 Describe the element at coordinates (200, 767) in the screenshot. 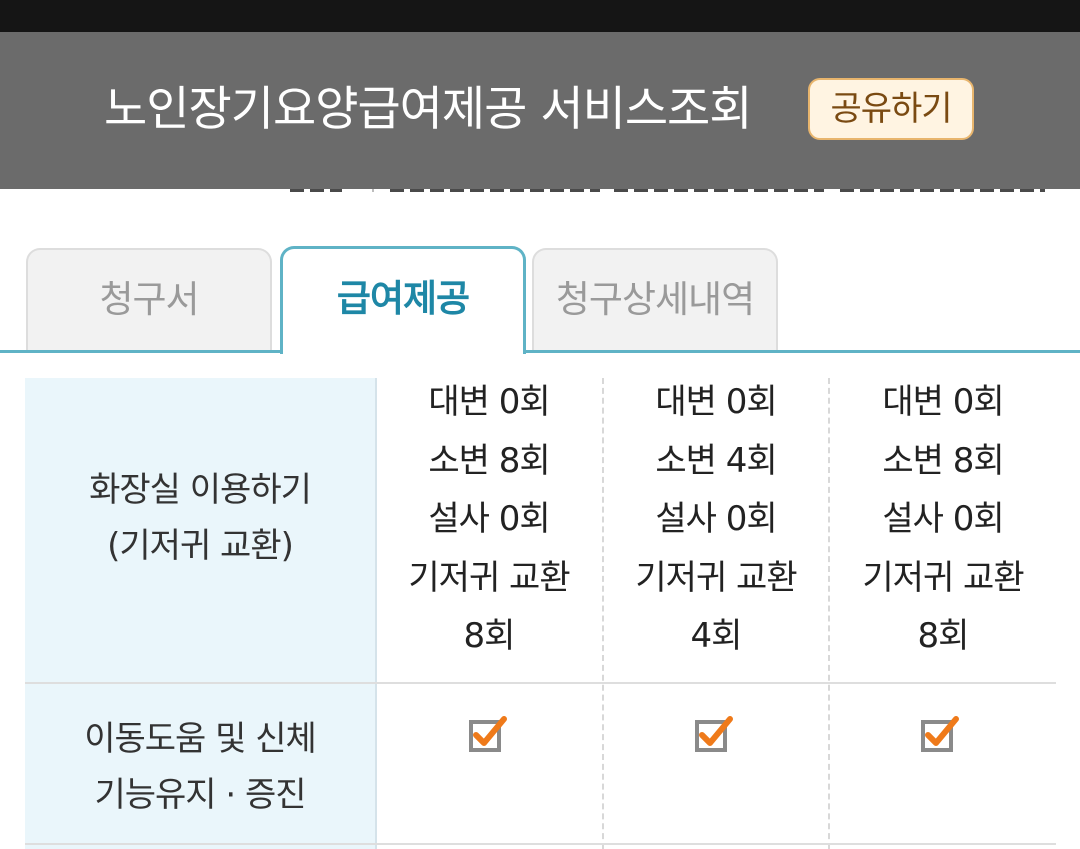

I see `row-label-mobility: 이동도움 및 신체 기능유지 · 증진` at that location.